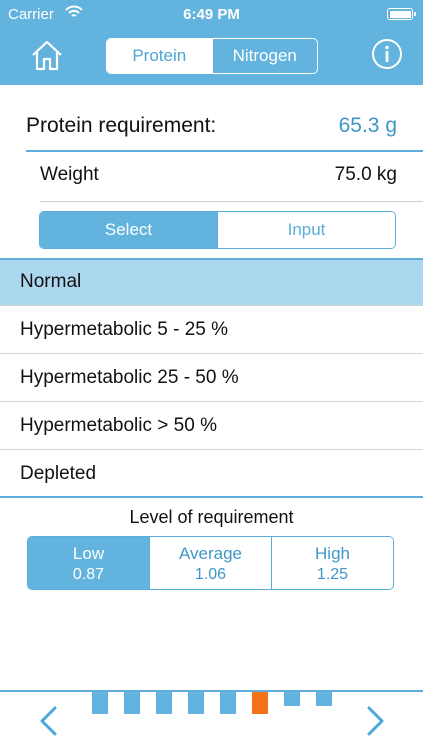  What do you see at coordinates (211, 517) in the screenshot?
I see `level-title: Level of requirement` at bounding box center [211, 517].